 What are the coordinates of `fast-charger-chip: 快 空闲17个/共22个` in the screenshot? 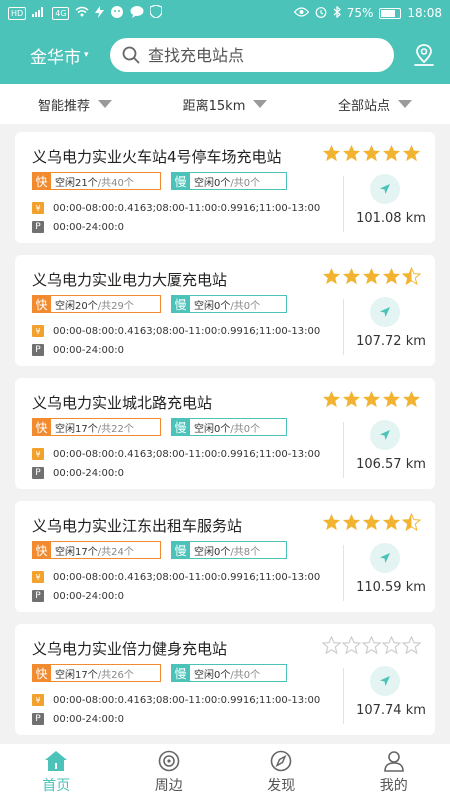 It's located at (96, 427).